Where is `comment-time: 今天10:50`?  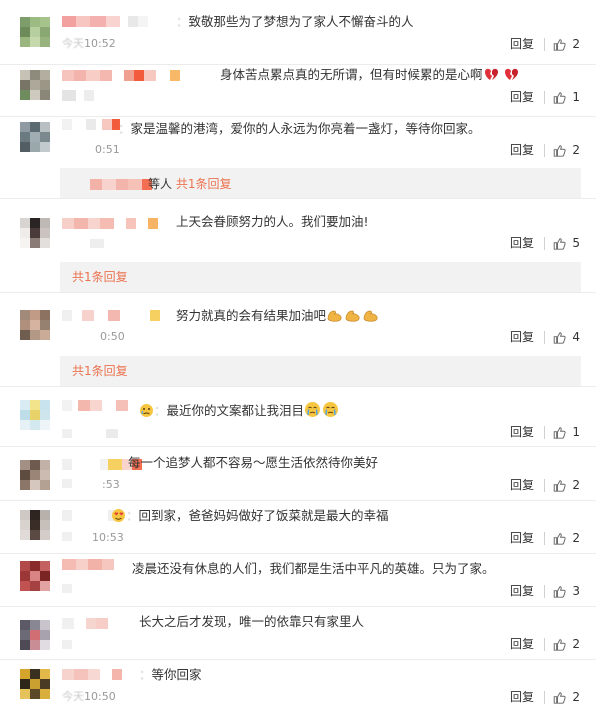
comment-time: 今天10:50 is located at coordinates (89, 696).